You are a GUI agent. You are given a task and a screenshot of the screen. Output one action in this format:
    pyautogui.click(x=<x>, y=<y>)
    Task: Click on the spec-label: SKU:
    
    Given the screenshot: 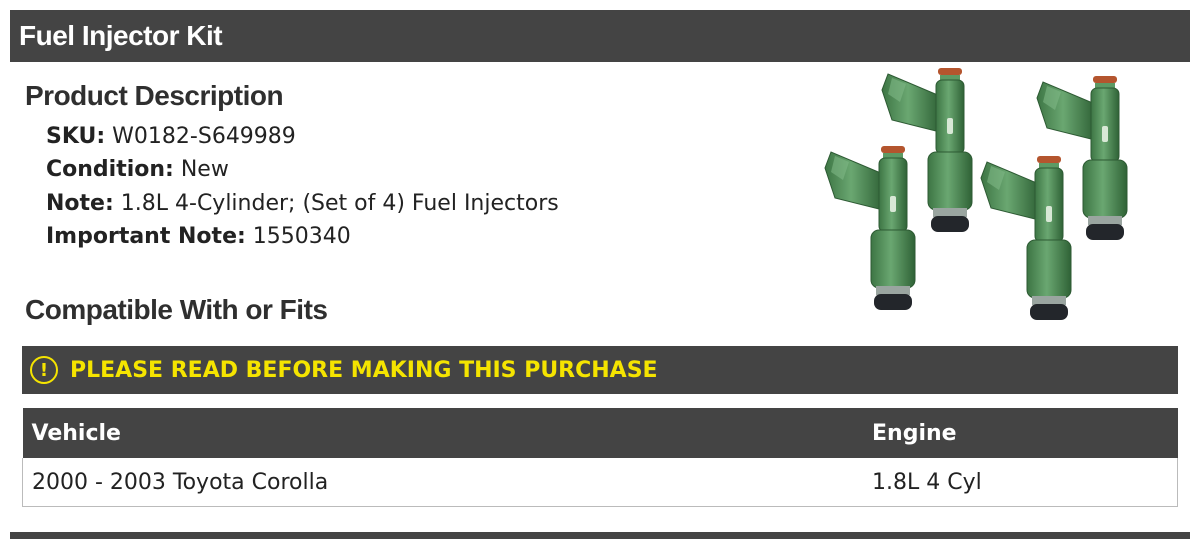 What is the action you would take?
    pyautogui.click(x=76, y=136)
    